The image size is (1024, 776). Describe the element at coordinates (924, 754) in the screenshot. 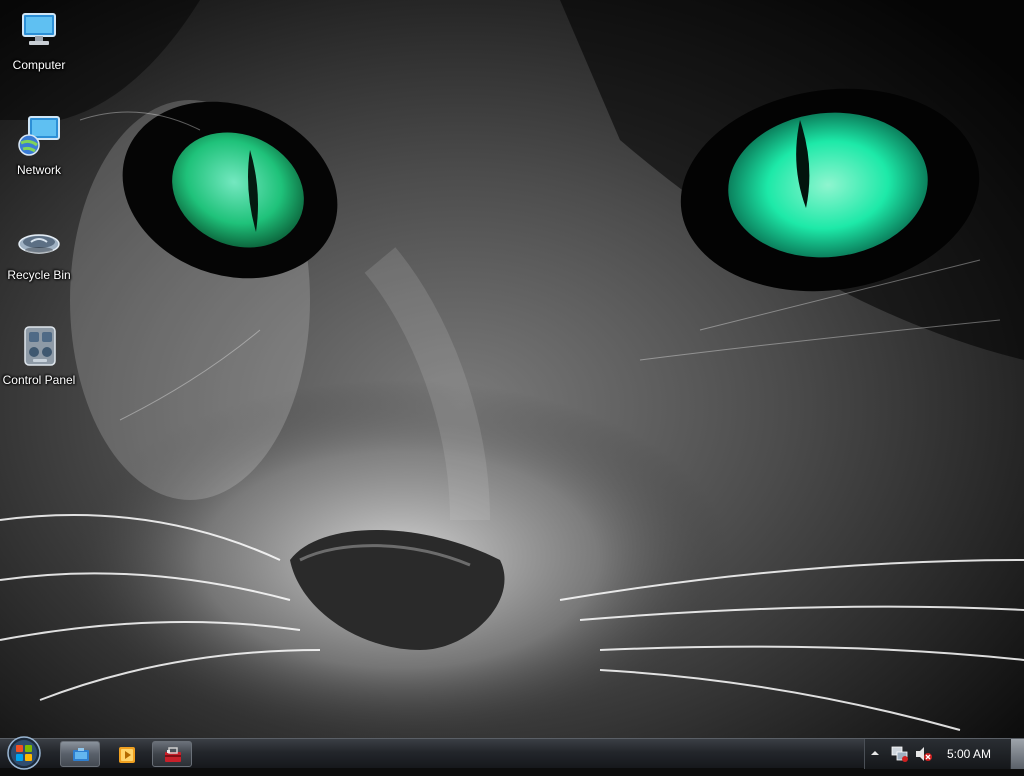

I see `volume-muted-icon` at that location.